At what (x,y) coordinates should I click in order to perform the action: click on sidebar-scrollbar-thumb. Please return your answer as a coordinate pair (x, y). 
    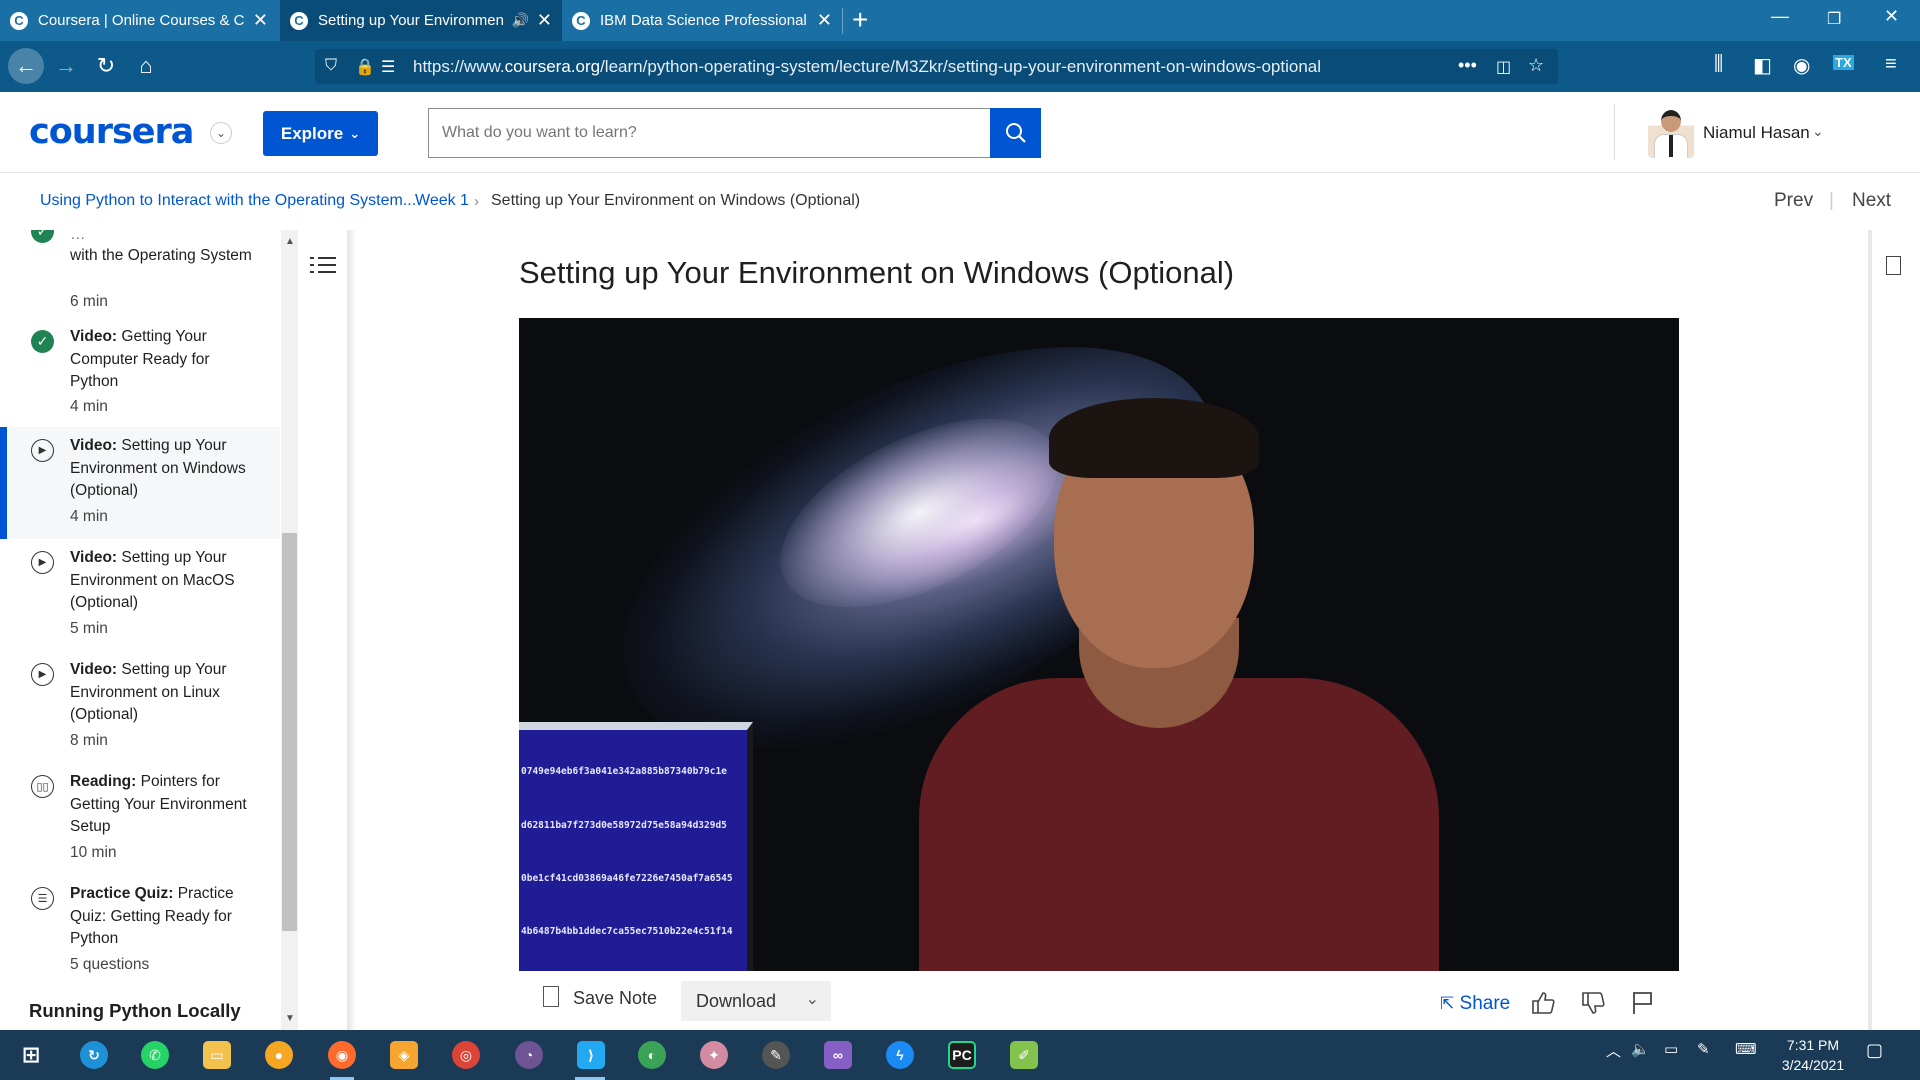
    Looking at the image, I should click on (289, 732).